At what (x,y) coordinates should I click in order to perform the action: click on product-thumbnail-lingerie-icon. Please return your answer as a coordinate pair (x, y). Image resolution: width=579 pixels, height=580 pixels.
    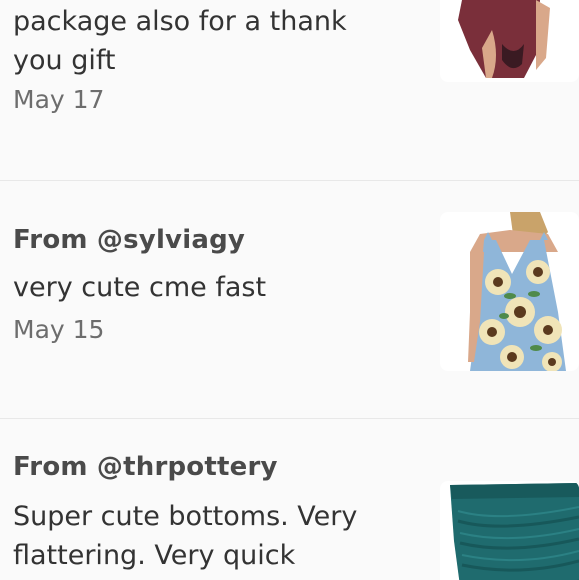
    Looking at the image, I should click on (509, 41).